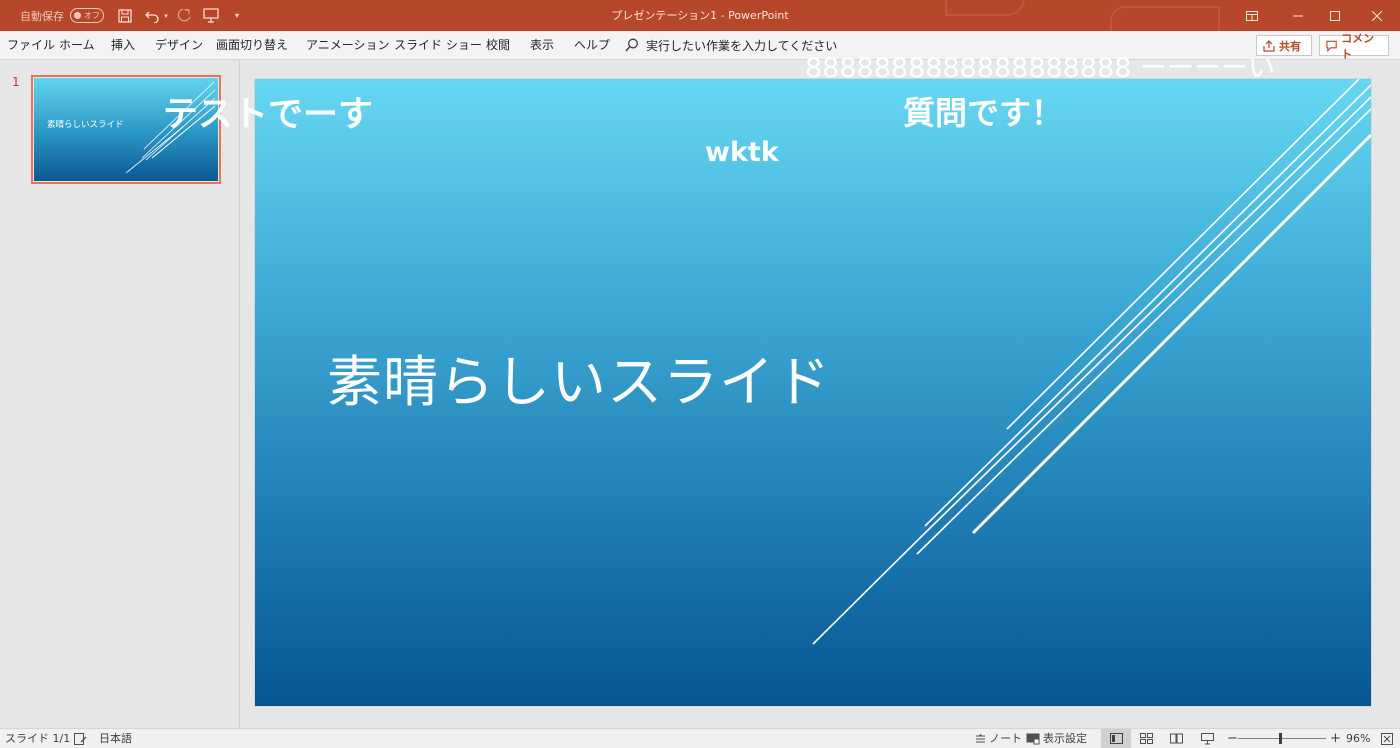  What do you see at coordinates (179, 45) in the screenshot?
I see `tab-design: デザイン` at bounding box center [179, 45].